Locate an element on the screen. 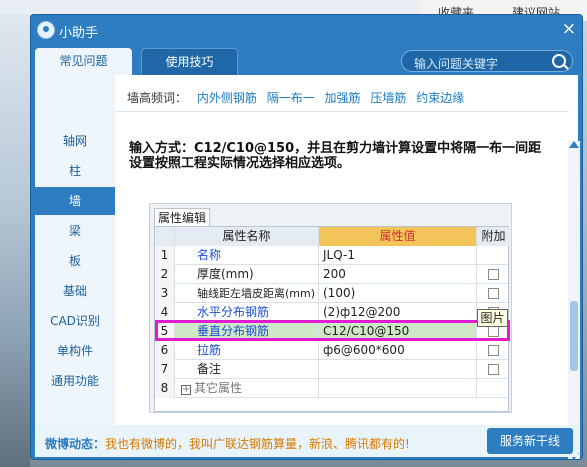  row-name: 拉筋 is located at coordinates (247, 350).